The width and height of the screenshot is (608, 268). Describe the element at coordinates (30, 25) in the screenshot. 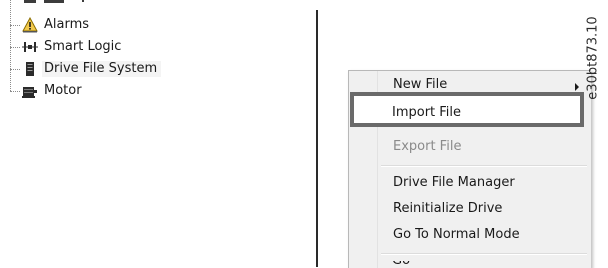

I see `warning-icon` at that location.